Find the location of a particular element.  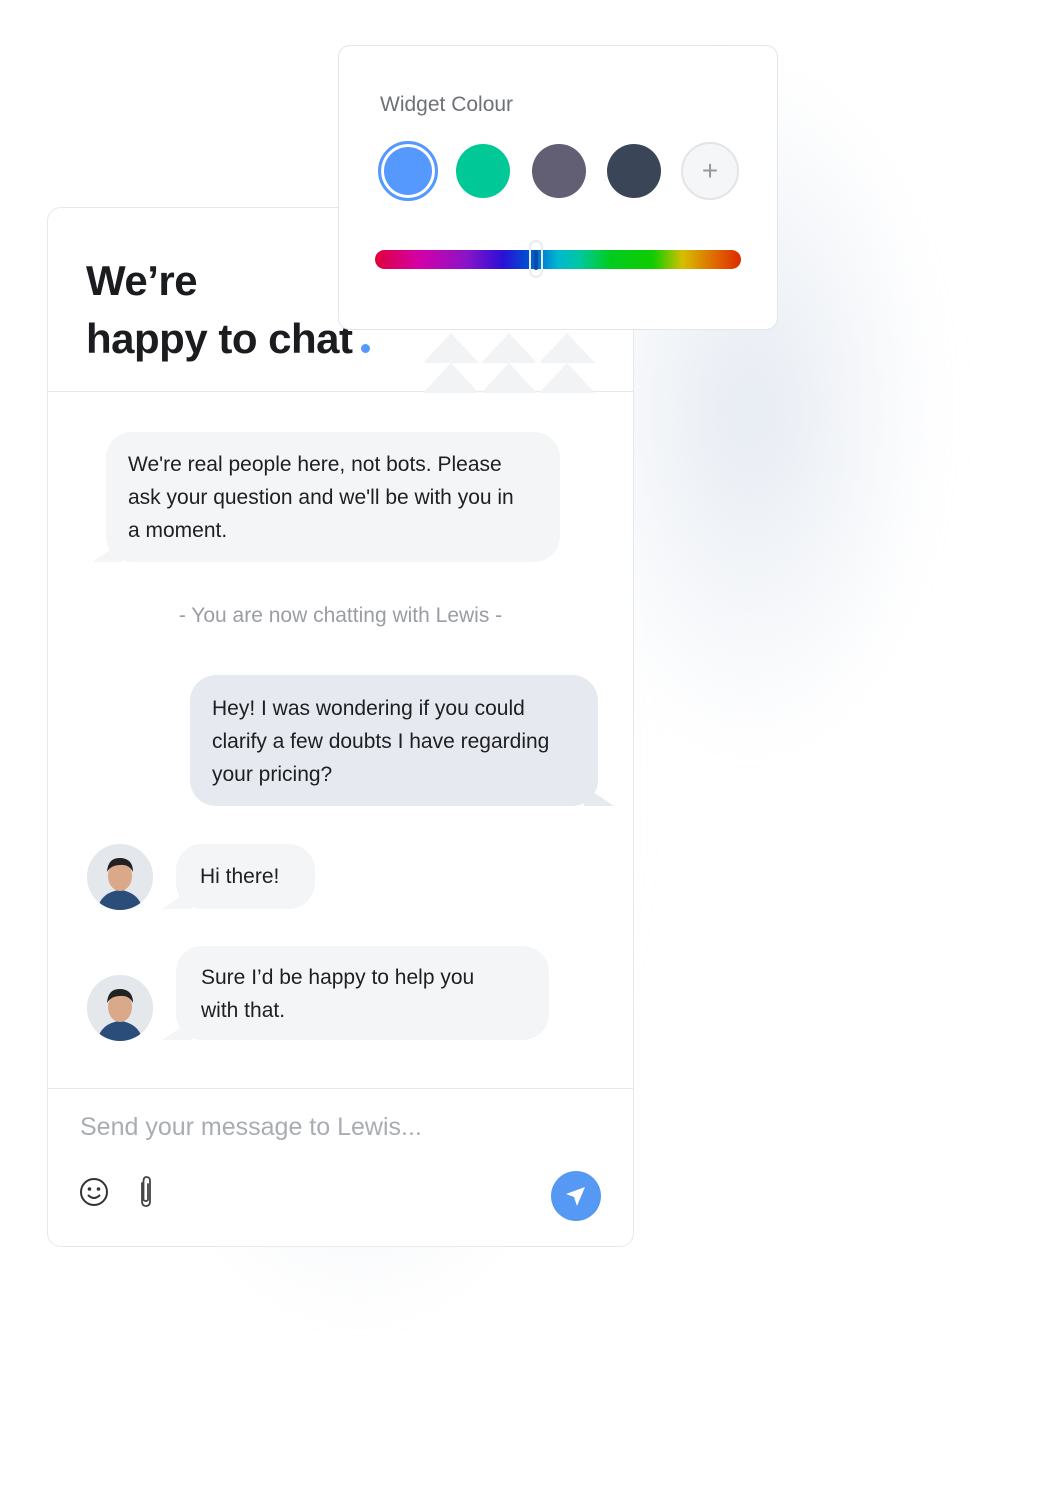

agent-message-bubble: Sure I’d be happy to help you with that. is located at coordinates (355, 993).